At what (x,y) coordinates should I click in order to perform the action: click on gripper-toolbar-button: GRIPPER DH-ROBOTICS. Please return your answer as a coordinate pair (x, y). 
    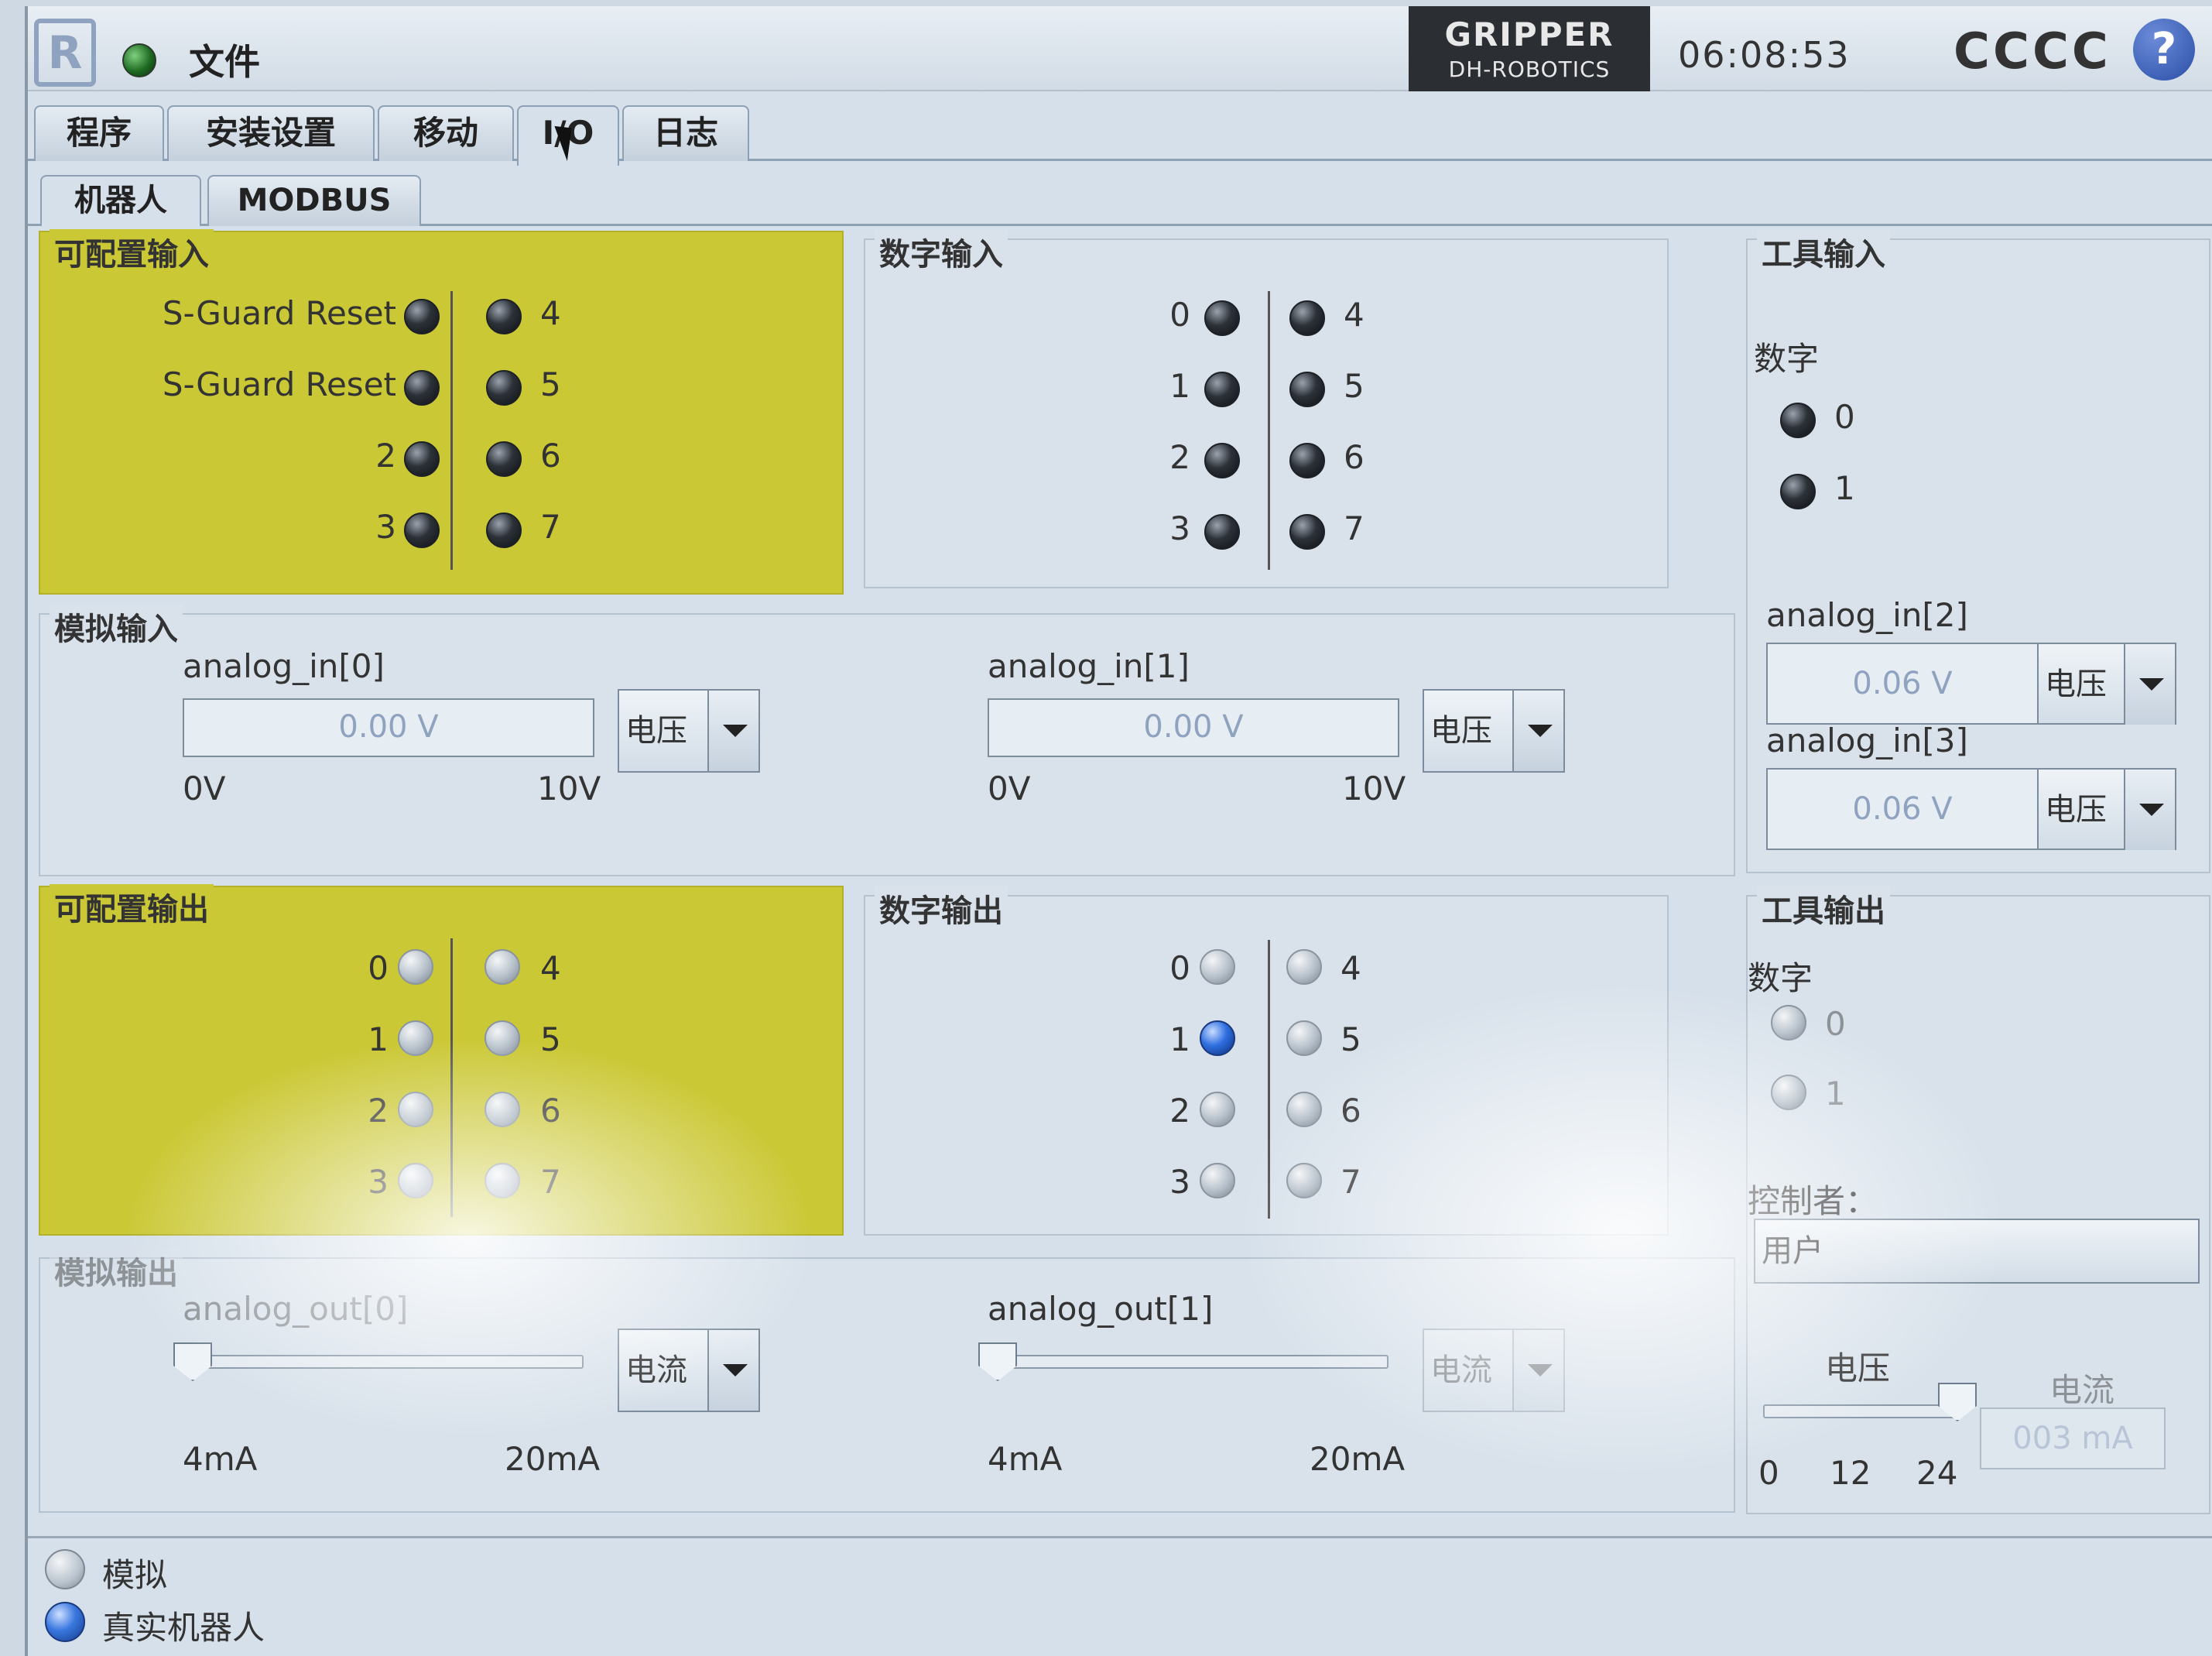
    Looking at the image, I should click on (1529, 48).